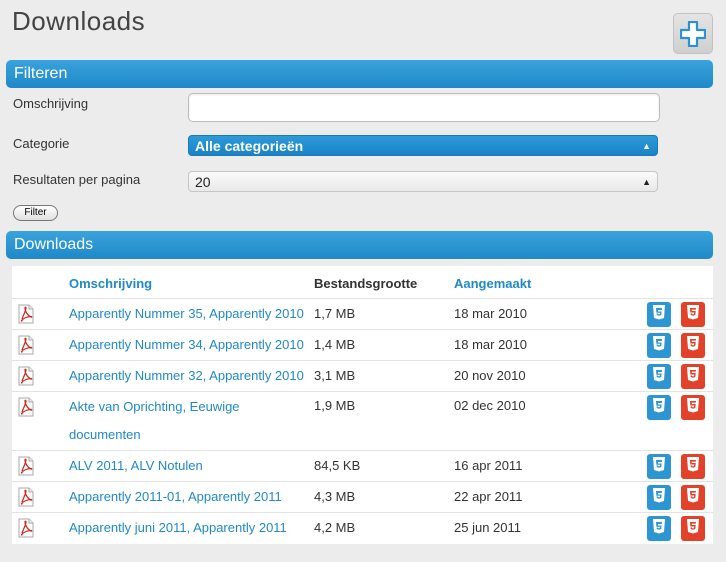 This screenshot has height=562, width=726. What do you see at coordinates (337, 465) in the screenshot?
I see `file-size: 84,5 KB` at bounding box center [337, 465].